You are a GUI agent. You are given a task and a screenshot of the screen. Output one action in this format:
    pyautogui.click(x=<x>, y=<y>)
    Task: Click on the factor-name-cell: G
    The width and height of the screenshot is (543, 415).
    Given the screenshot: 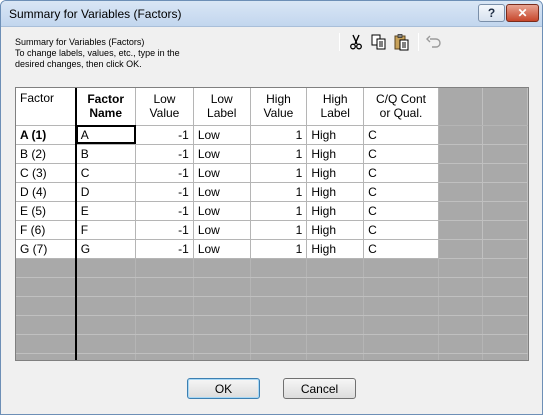 What is the action you would take?
    pyautogui.click(x=106, y=249)
    